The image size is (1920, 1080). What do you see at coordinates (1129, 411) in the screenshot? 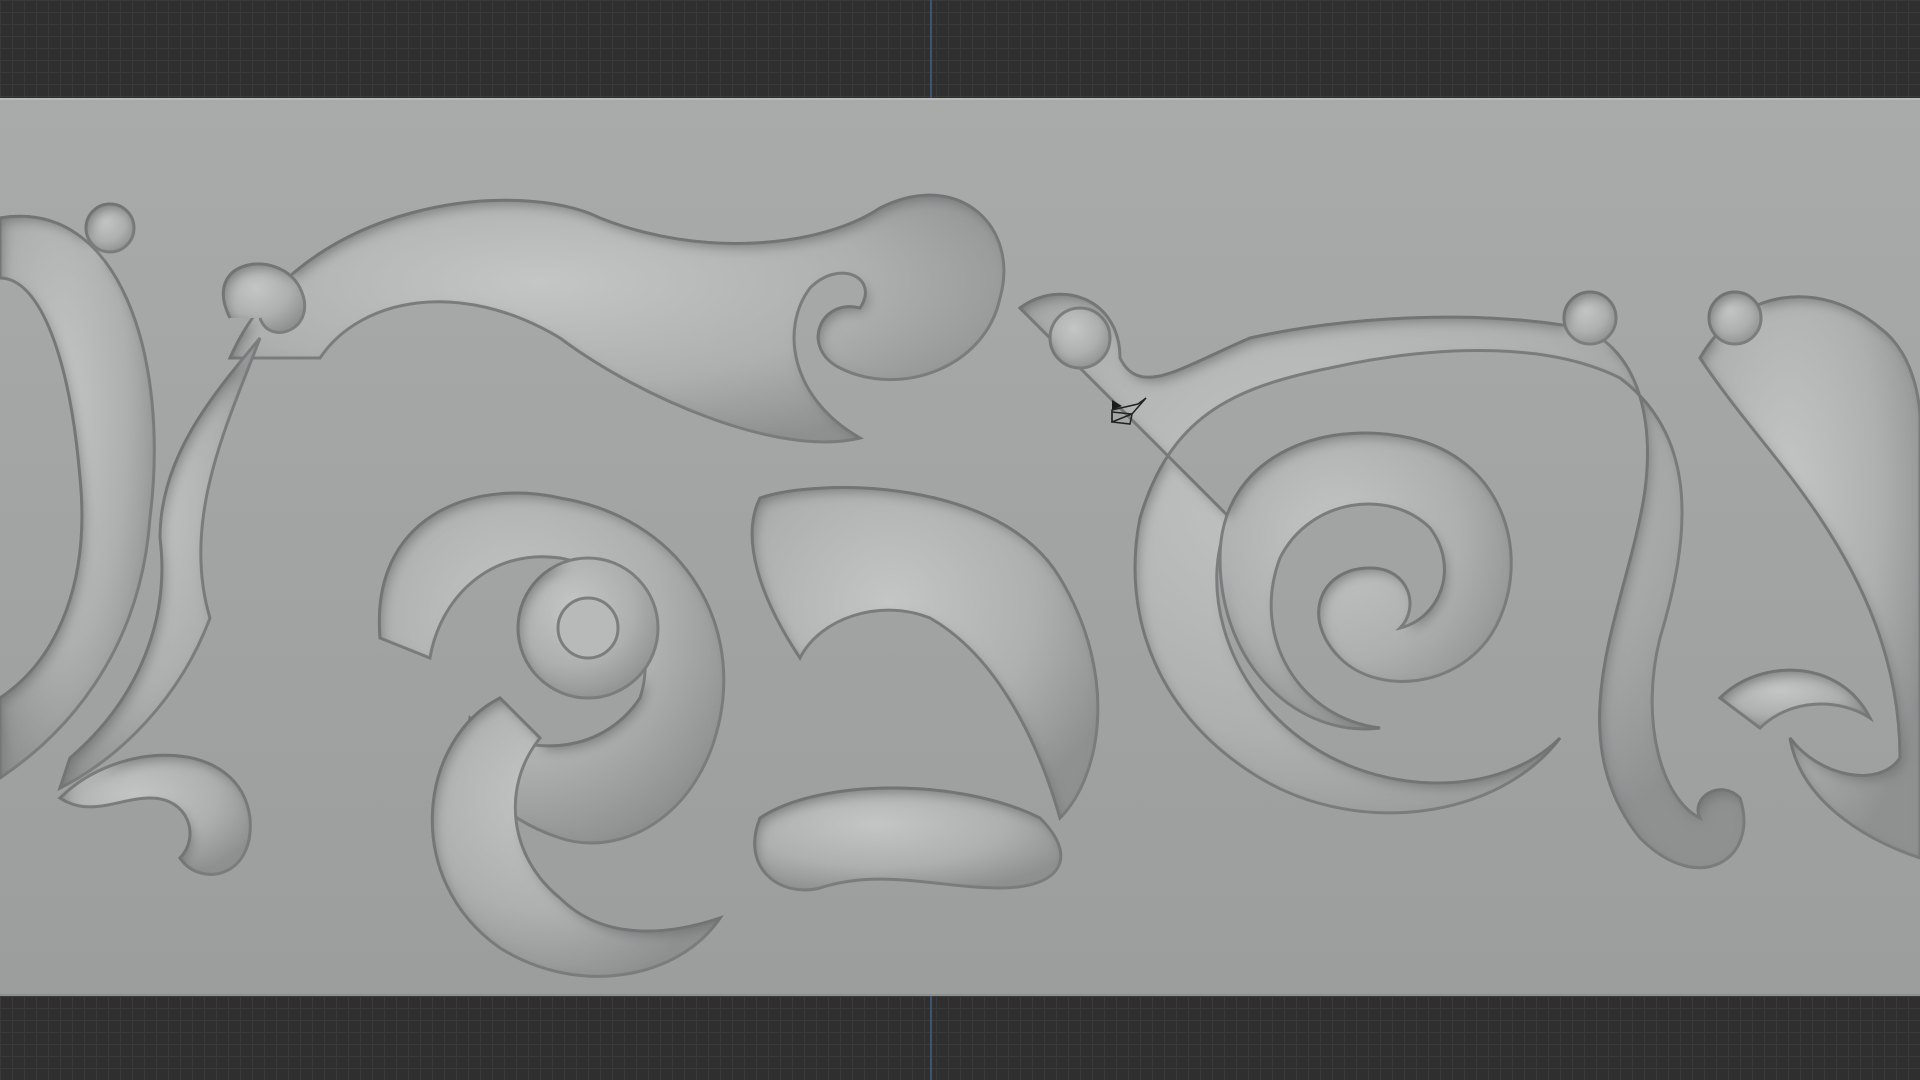
I see `camera-gizmo-shape` at bounding box center [1129, 411].